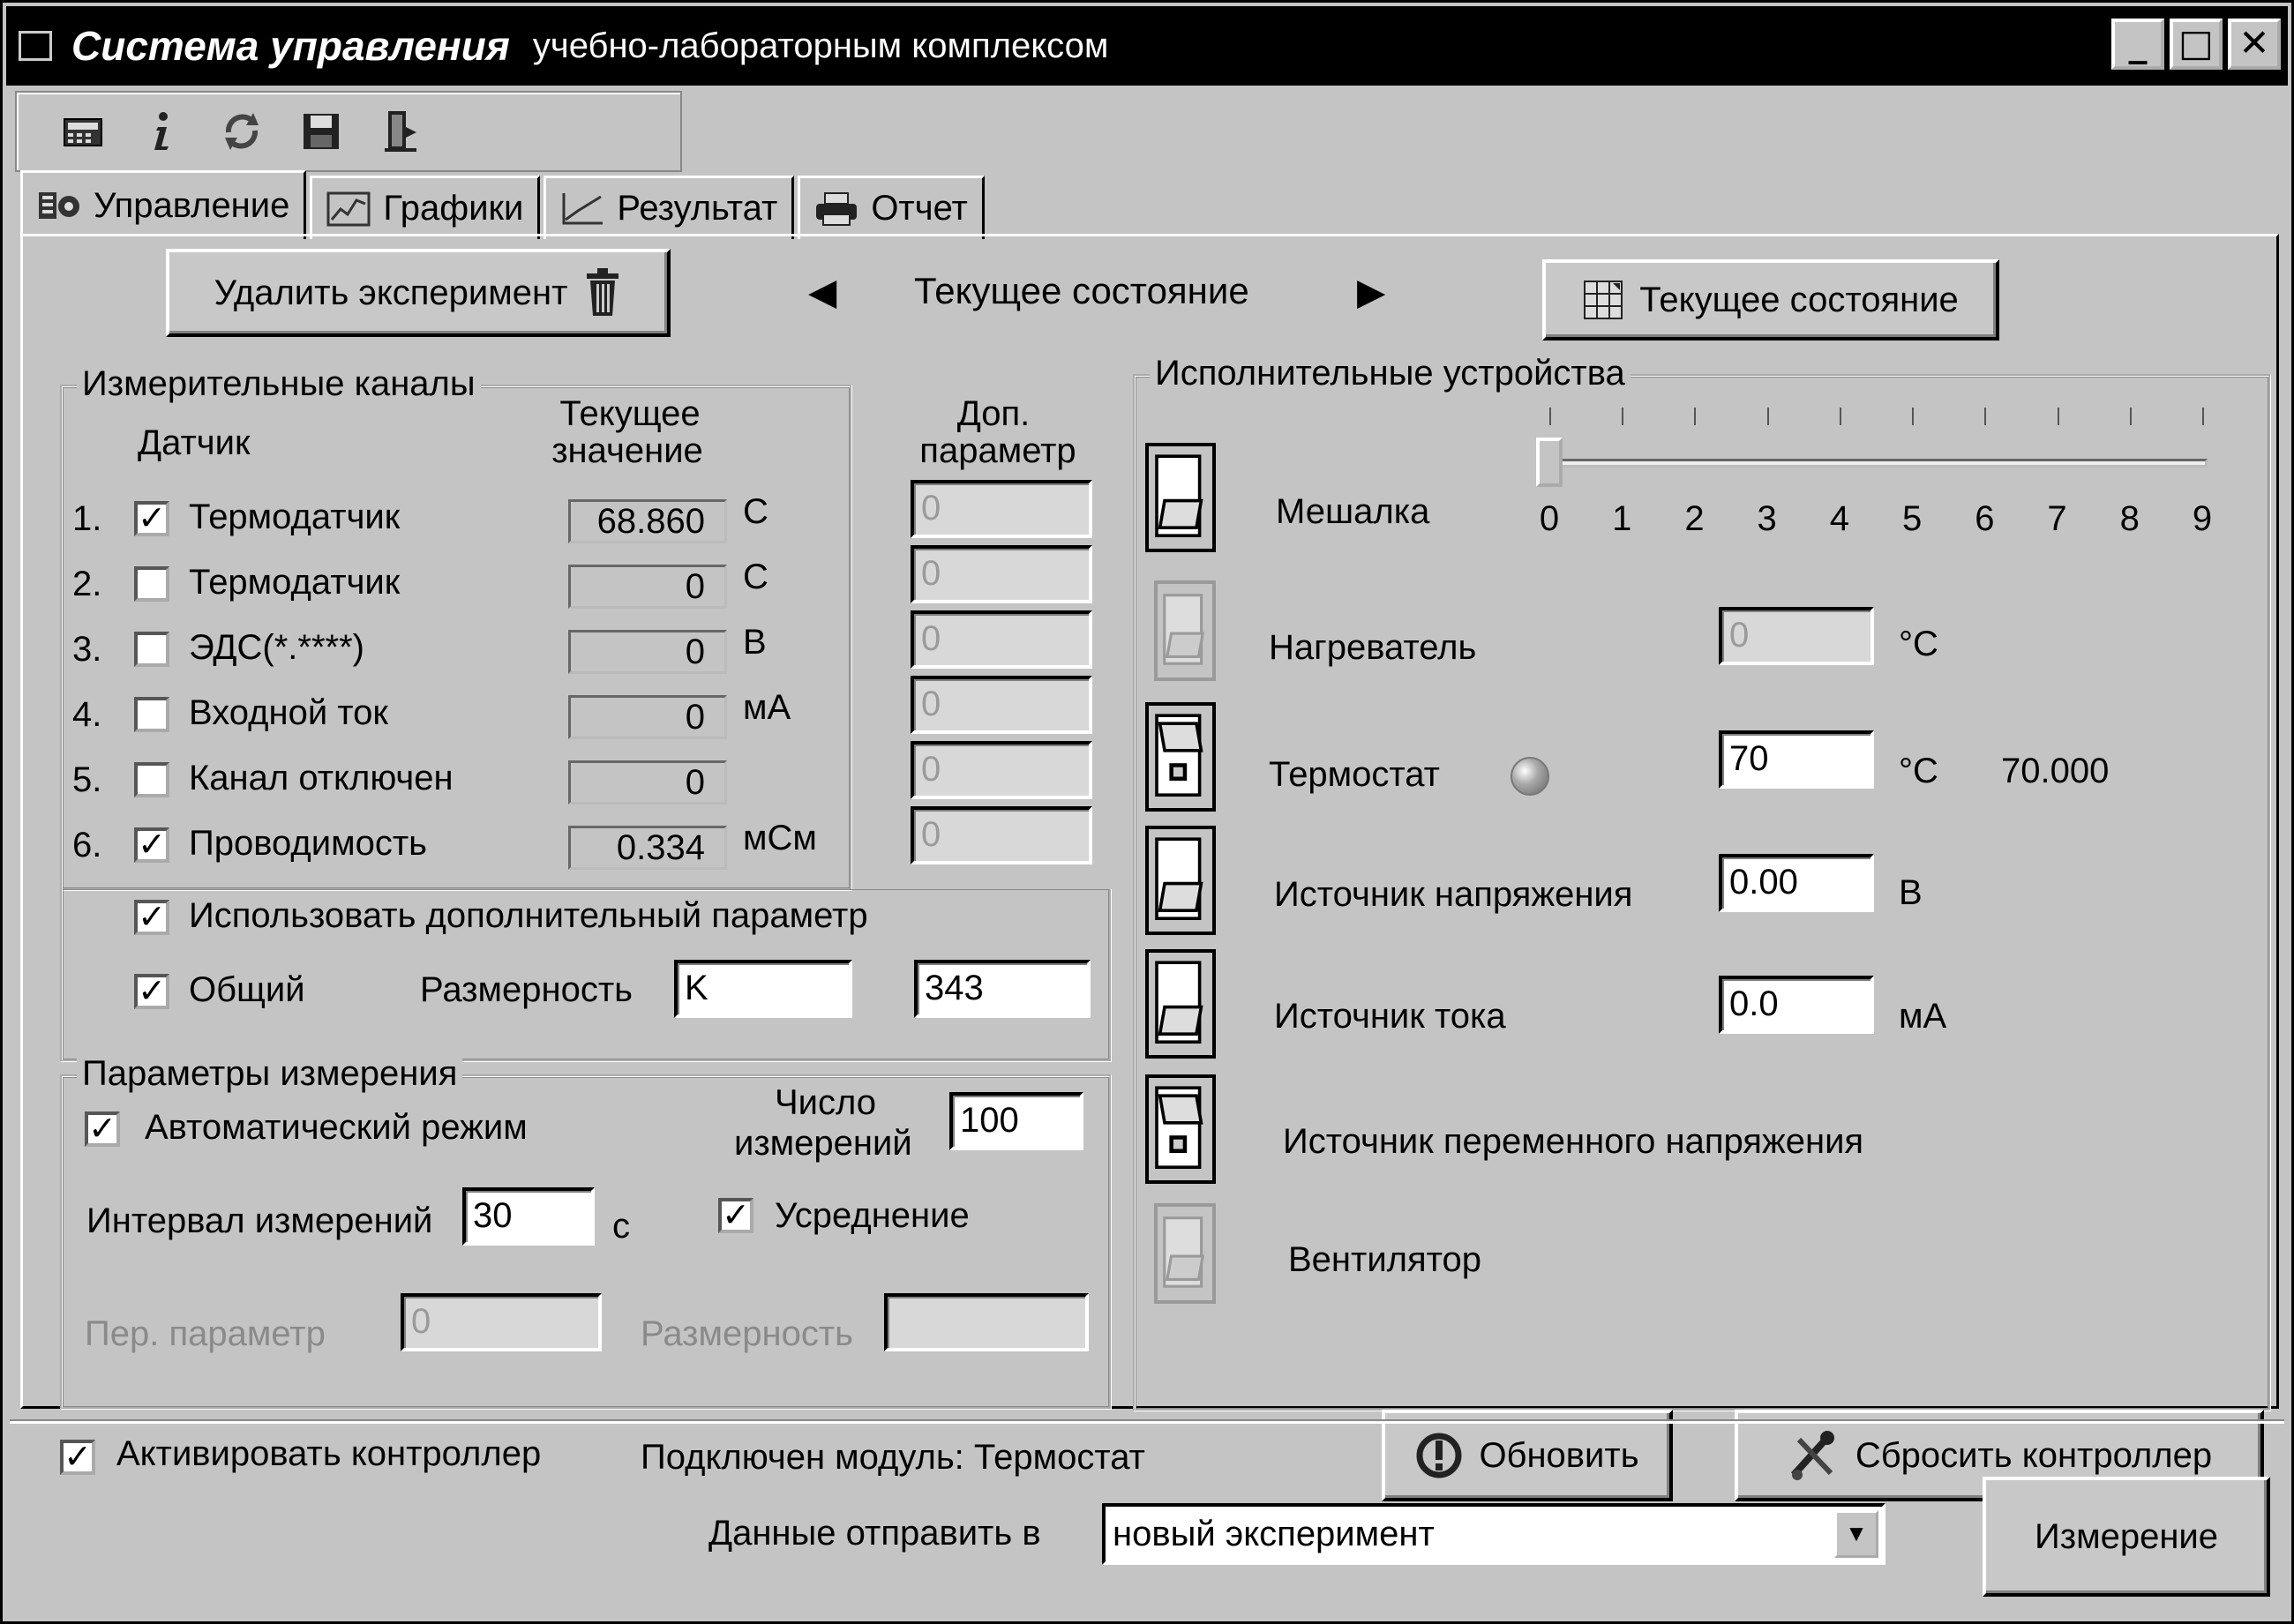  What do you see at coordinates (767, 707) in the screenshot?
I see `channel-unit: мА` at bounding box center [767, 707].